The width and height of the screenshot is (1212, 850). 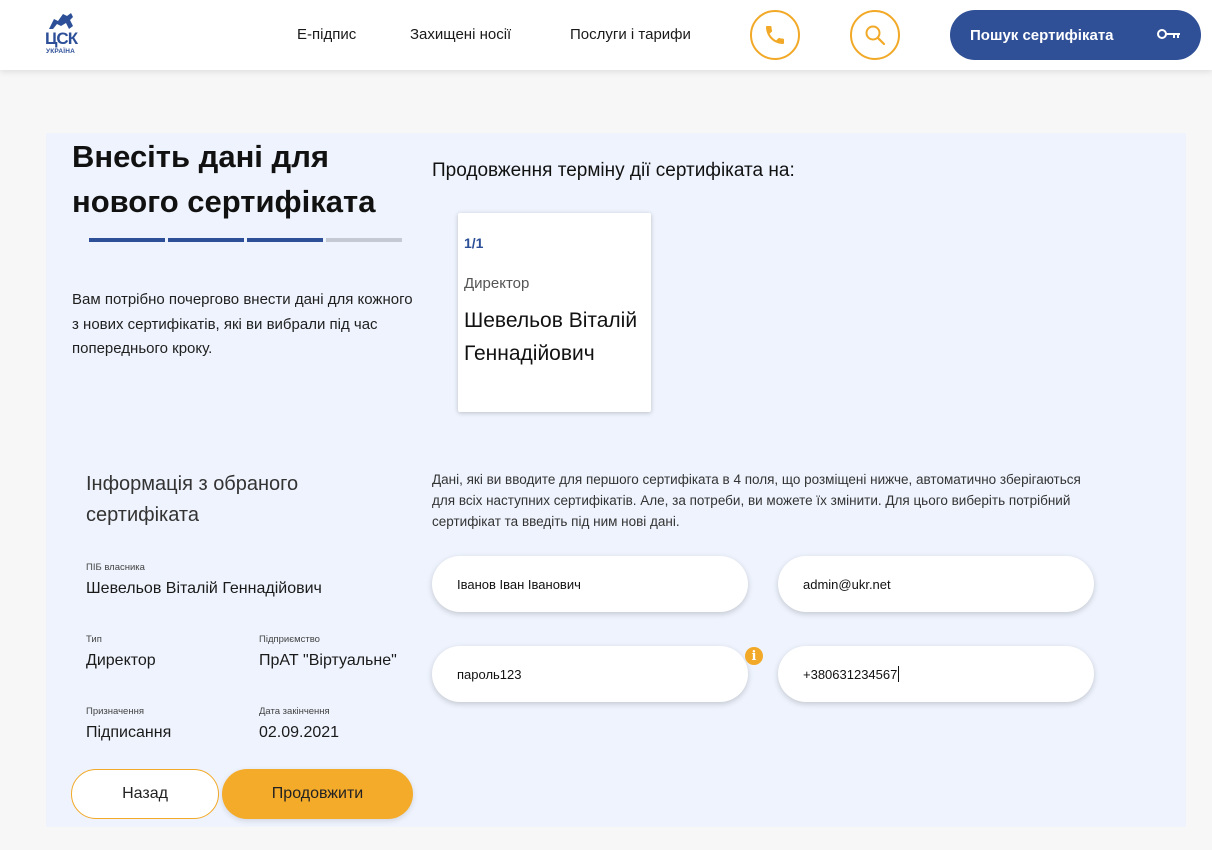 What do you see at coordinates (936, 584) in the screenshot?
I see `email-field: admin@ukr.net` at bounding box center [936, 584].